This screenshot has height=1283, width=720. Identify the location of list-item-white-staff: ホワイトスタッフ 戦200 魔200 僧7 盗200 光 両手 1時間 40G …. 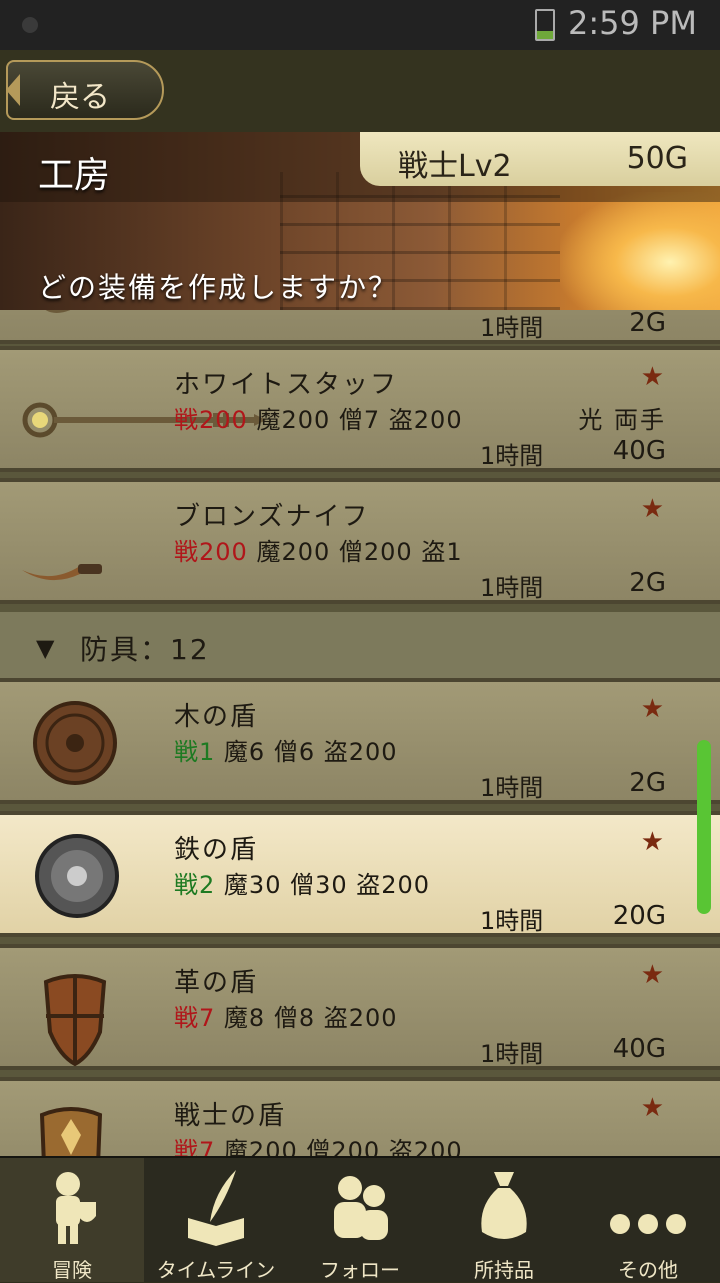
(360, 409).